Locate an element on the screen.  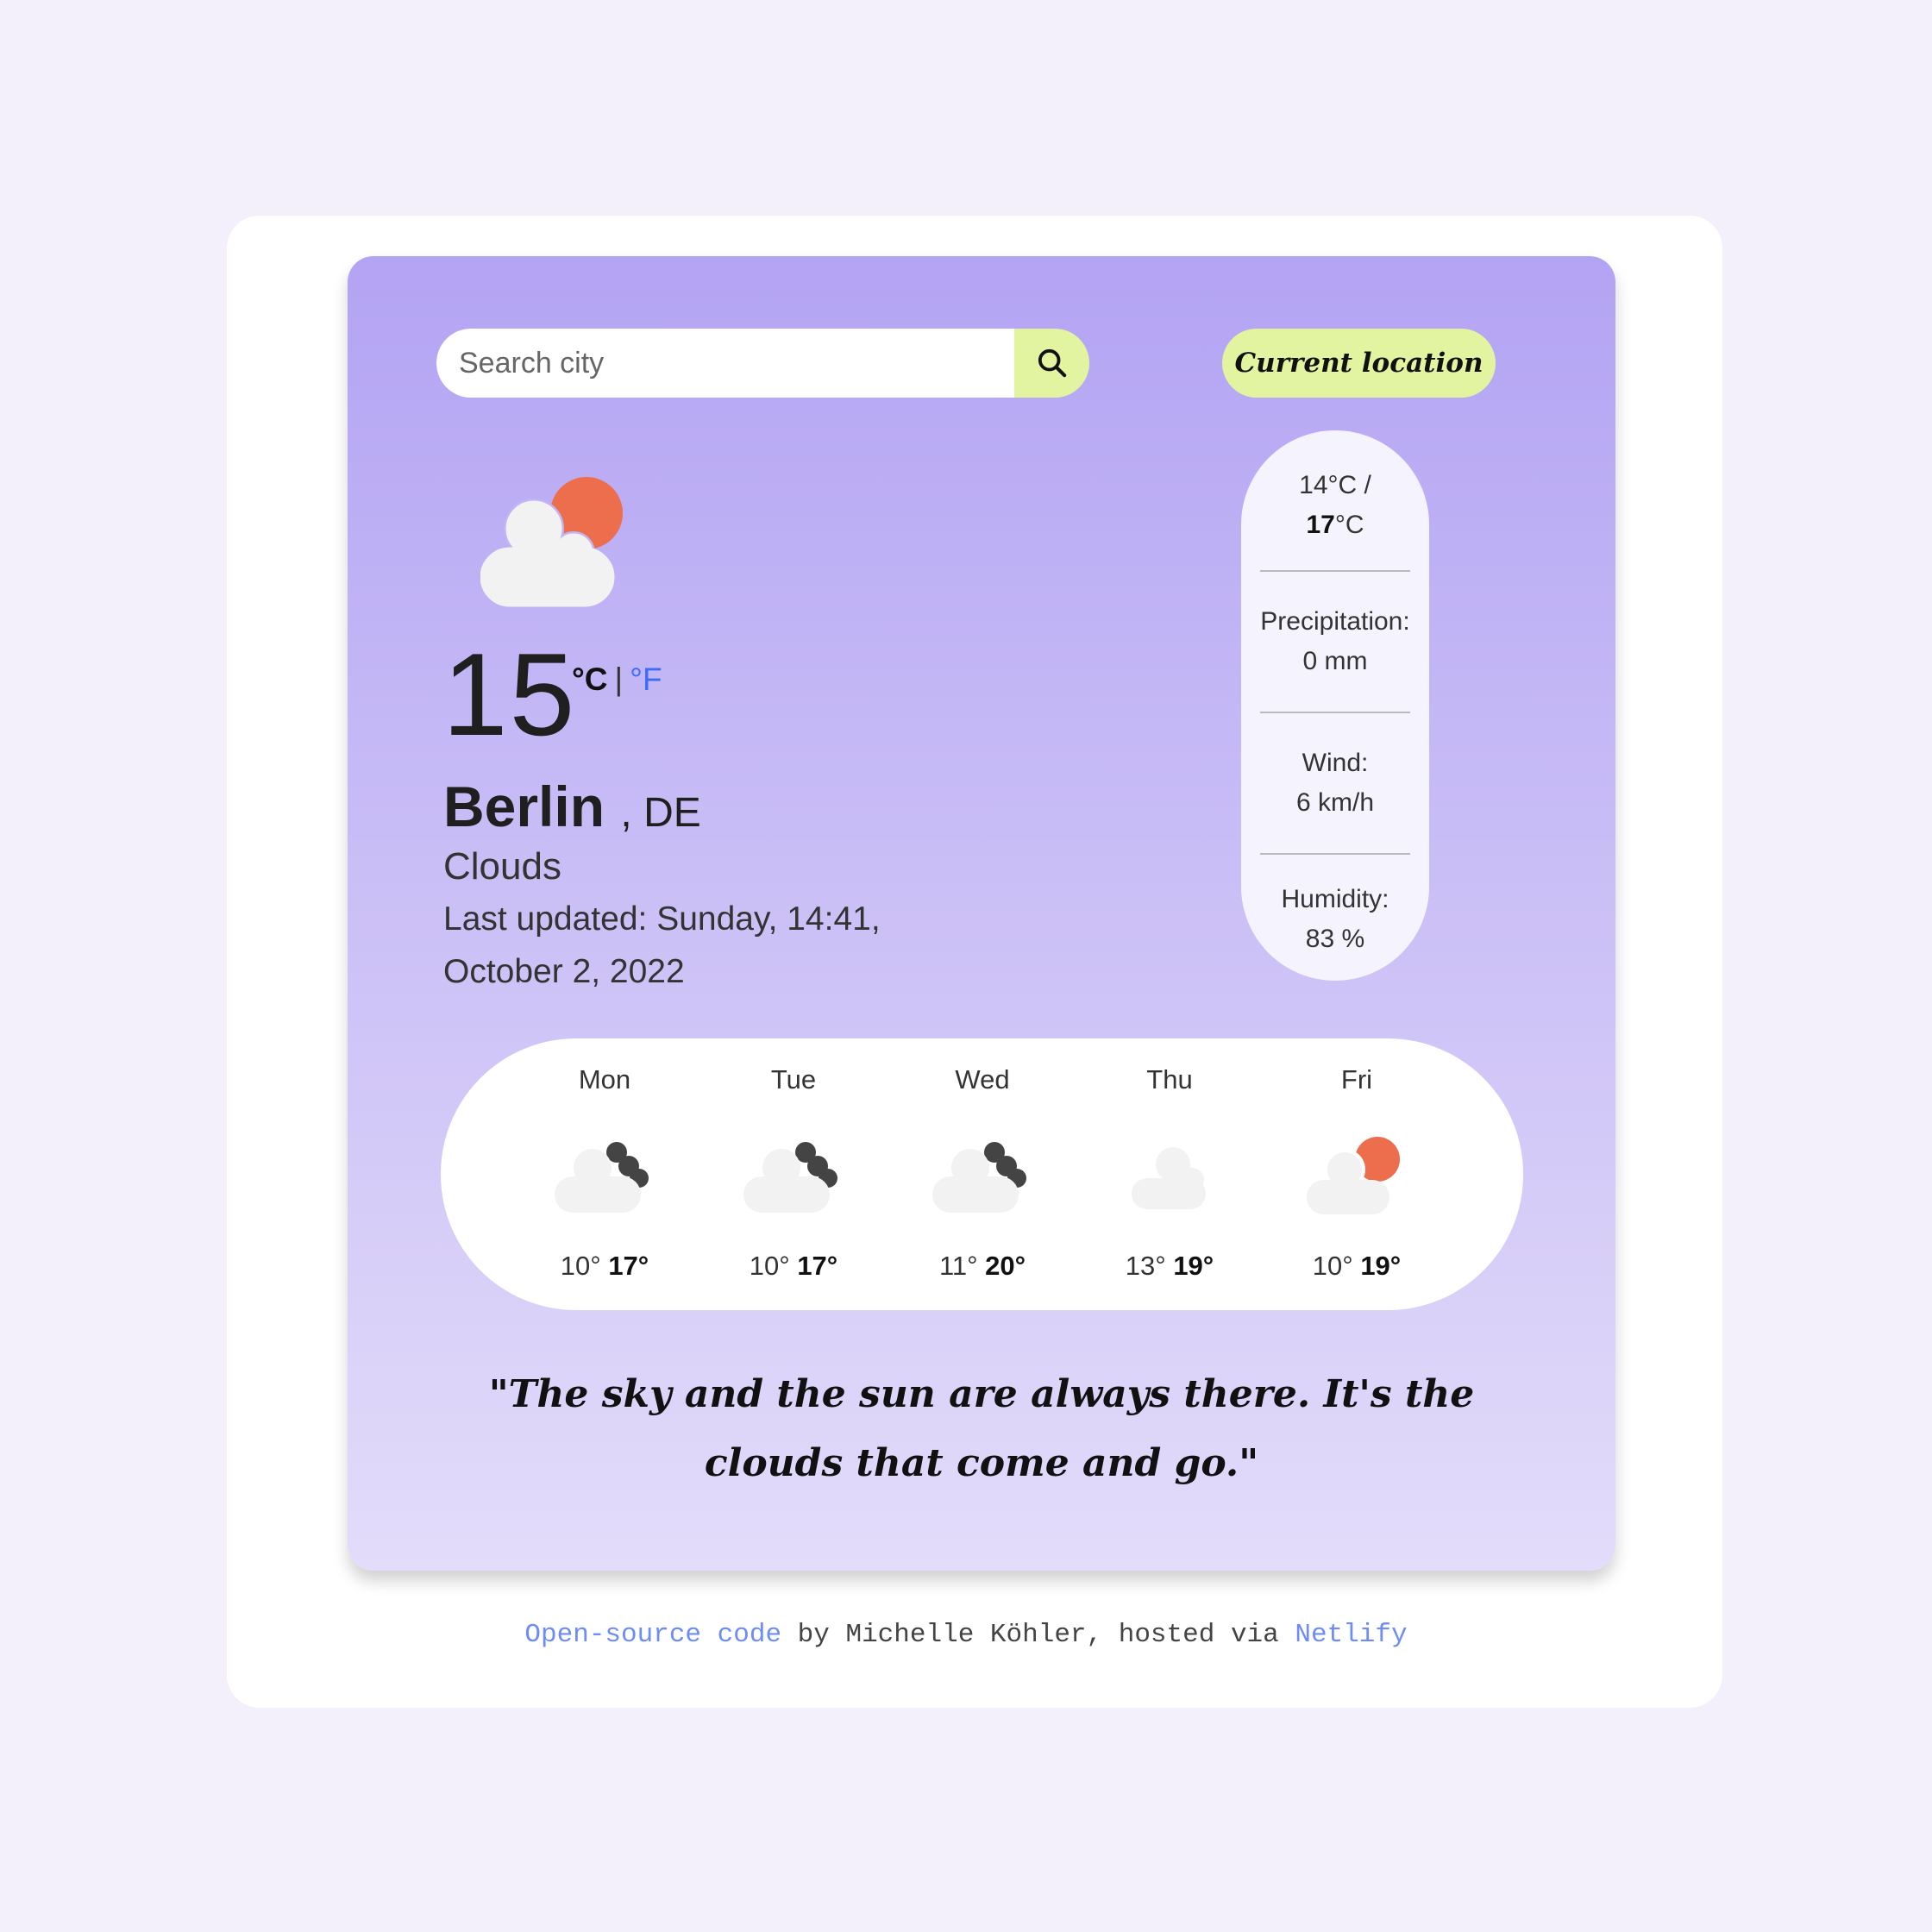
temp-min: 14°C / is located at coordinates (1335, 485).